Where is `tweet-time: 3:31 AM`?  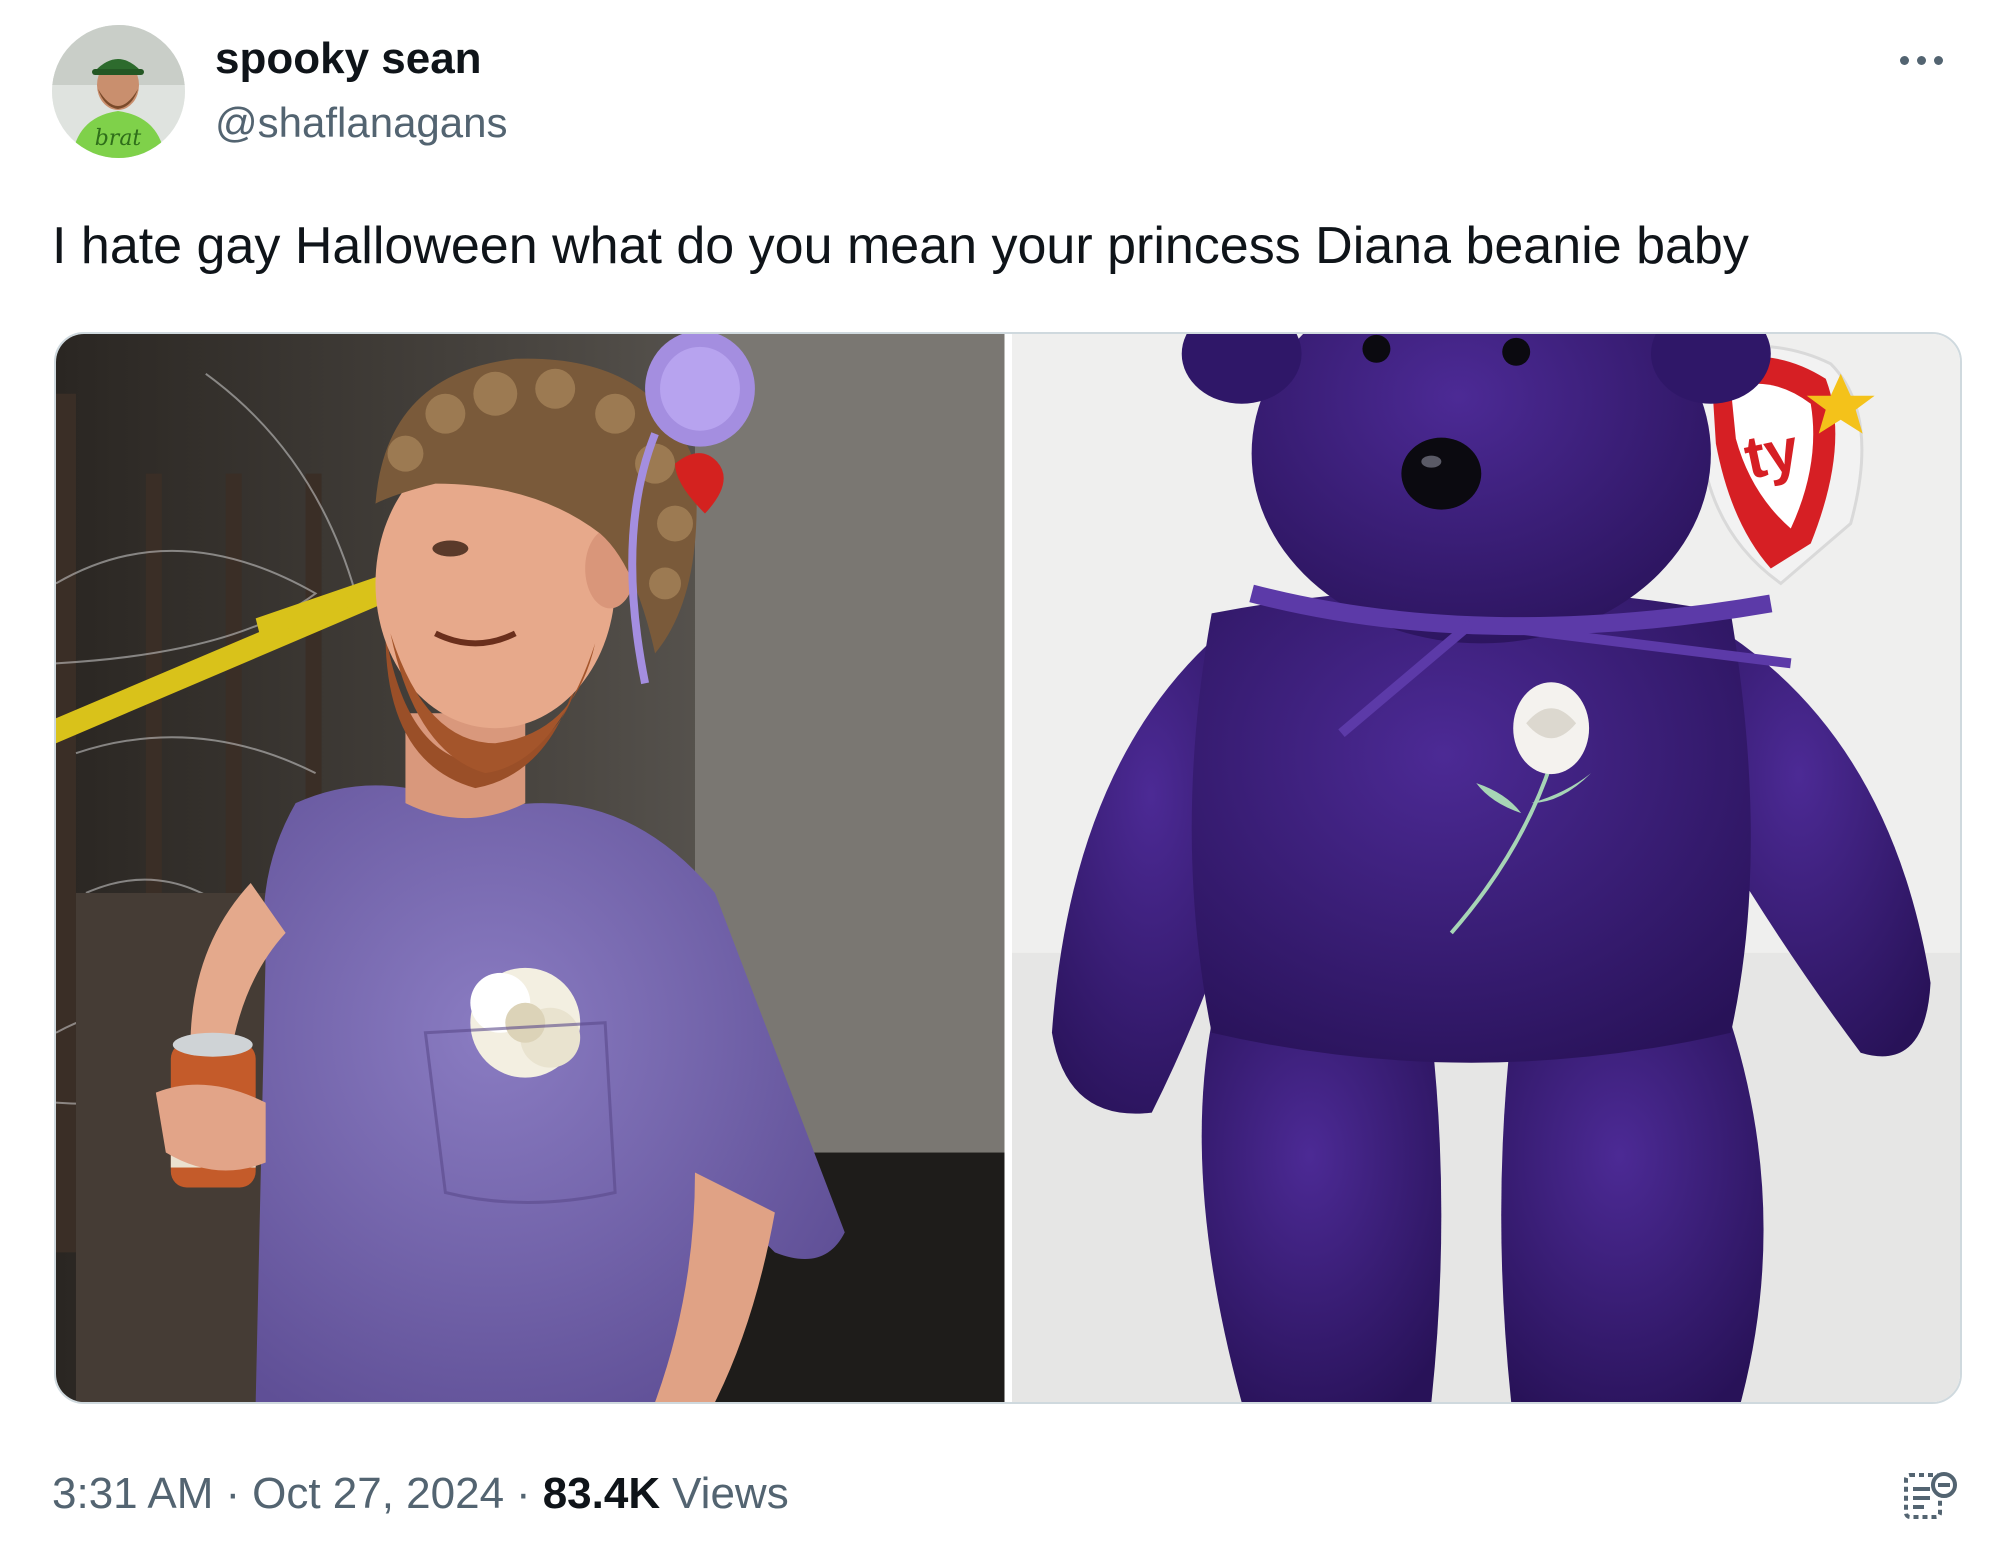 tweet-time: 3:31 AM is located at coordinates (133, 1493).